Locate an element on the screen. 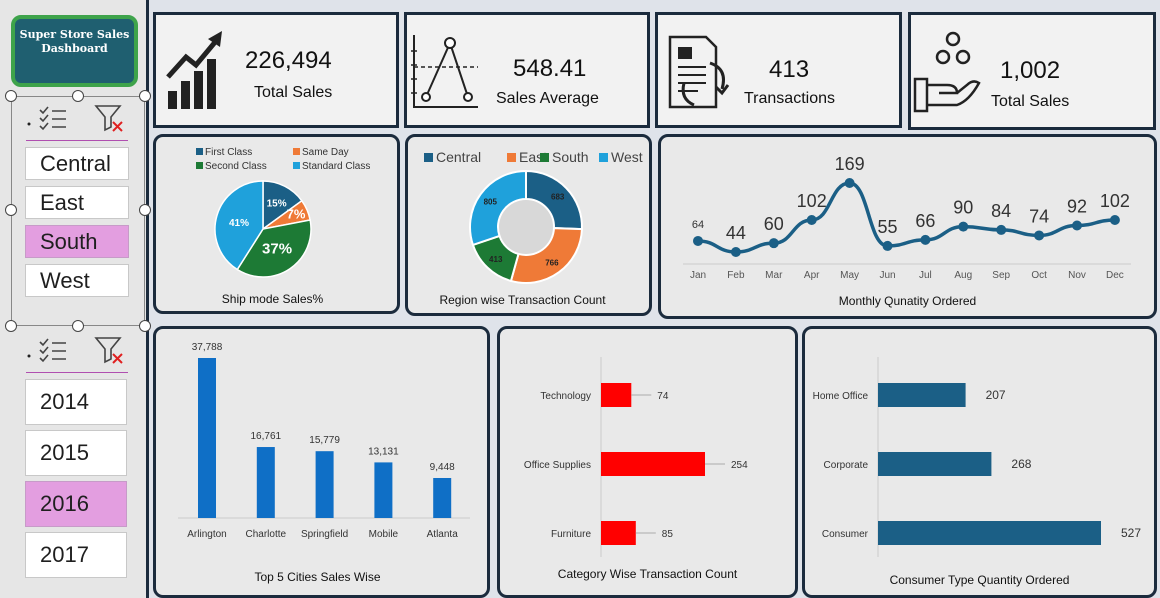 This screenshot has height=598, width=1160. legend-label: South is located at coordinates (570, 157).